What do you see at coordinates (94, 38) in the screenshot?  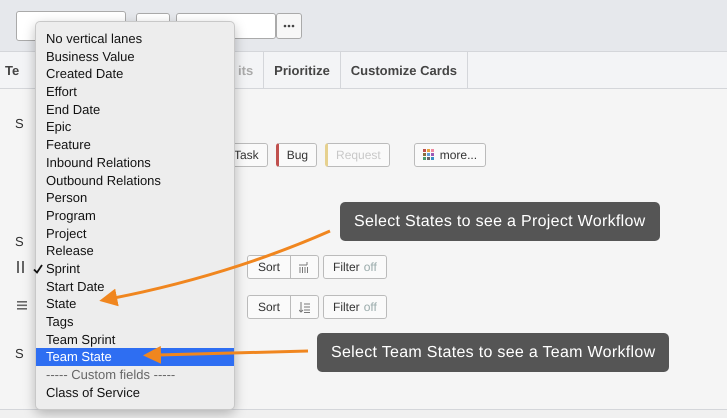 I see `menu-item-label: No vertical lanes` at bounding box center [94, 38].